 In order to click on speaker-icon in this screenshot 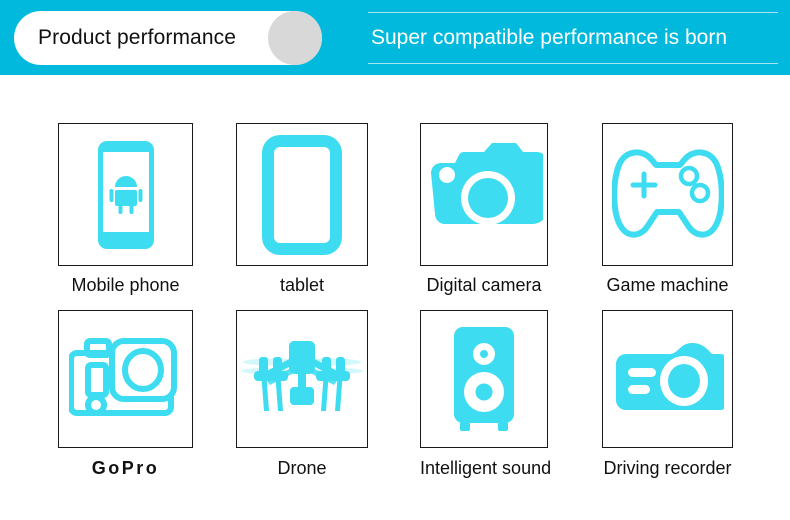, I will do `click(484, 379)`.